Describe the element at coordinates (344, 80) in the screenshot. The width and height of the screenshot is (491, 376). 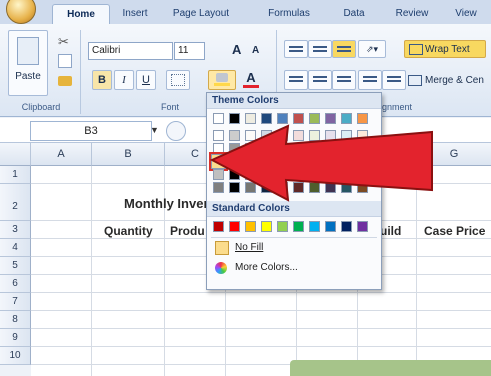
I see `align-right-button` at that location.